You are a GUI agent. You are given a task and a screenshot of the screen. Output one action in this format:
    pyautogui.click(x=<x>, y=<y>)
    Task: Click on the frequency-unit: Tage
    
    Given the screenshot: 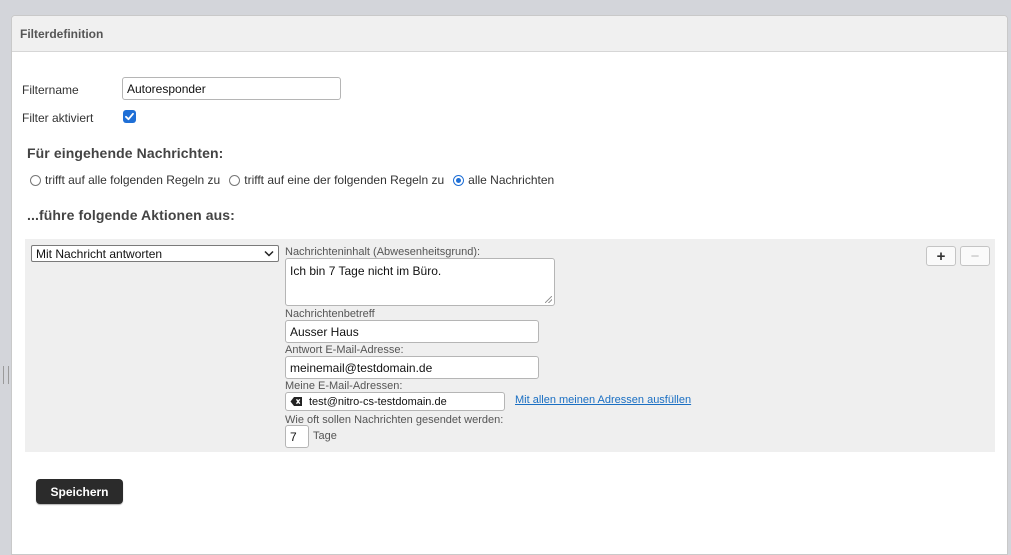 What is the action you would take?
    pyautogui.click(x=325, y=436)
    